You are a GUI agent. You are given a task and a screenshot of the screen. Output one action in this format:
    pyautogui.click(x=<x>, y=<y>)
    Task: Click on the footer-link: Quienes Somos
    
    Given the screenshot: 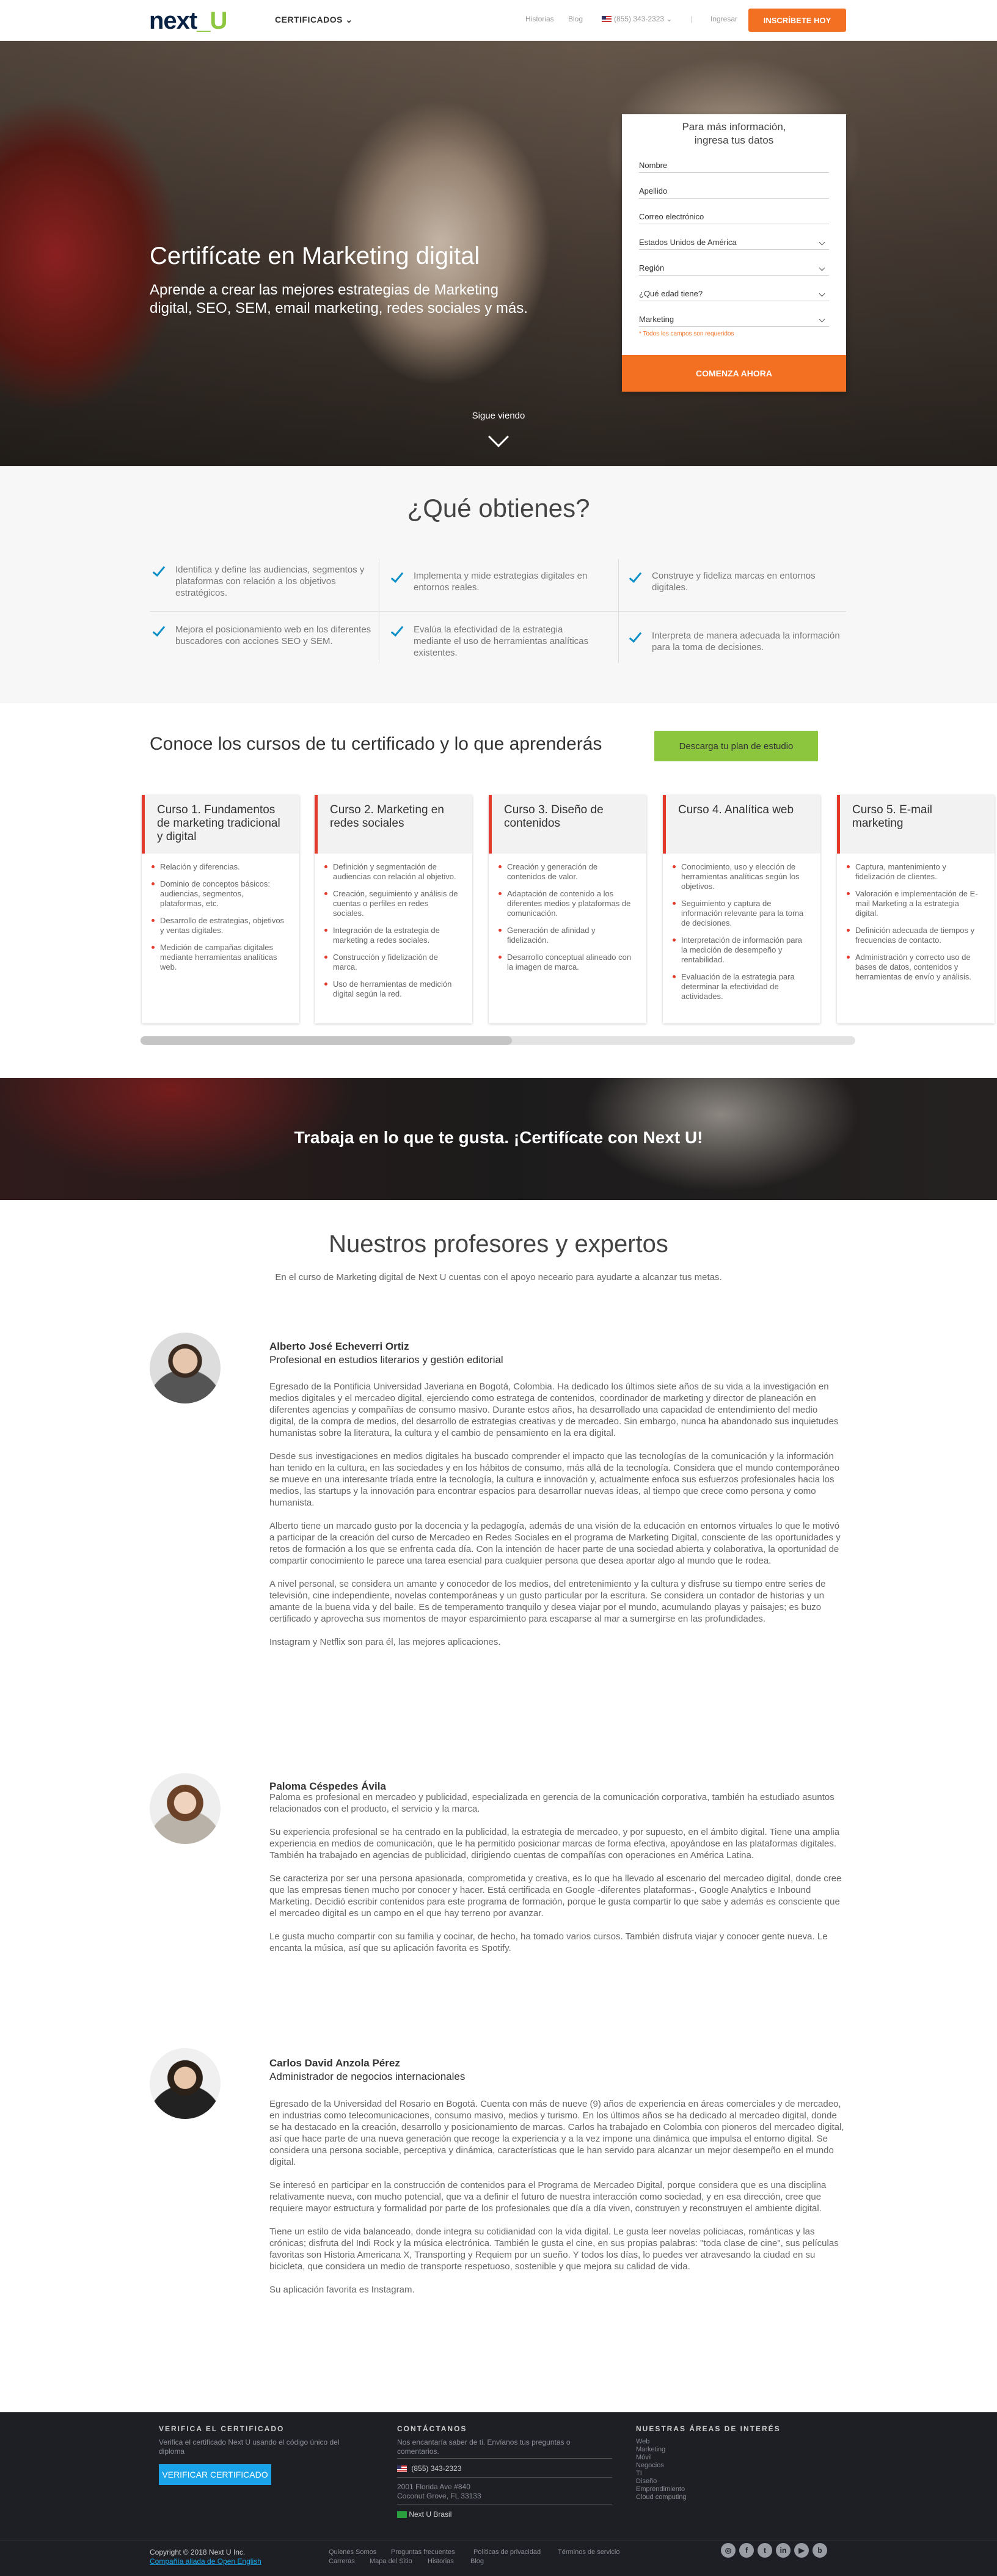 What is the action you would take?
    pyautogui.click(x=352, y=2552)
    